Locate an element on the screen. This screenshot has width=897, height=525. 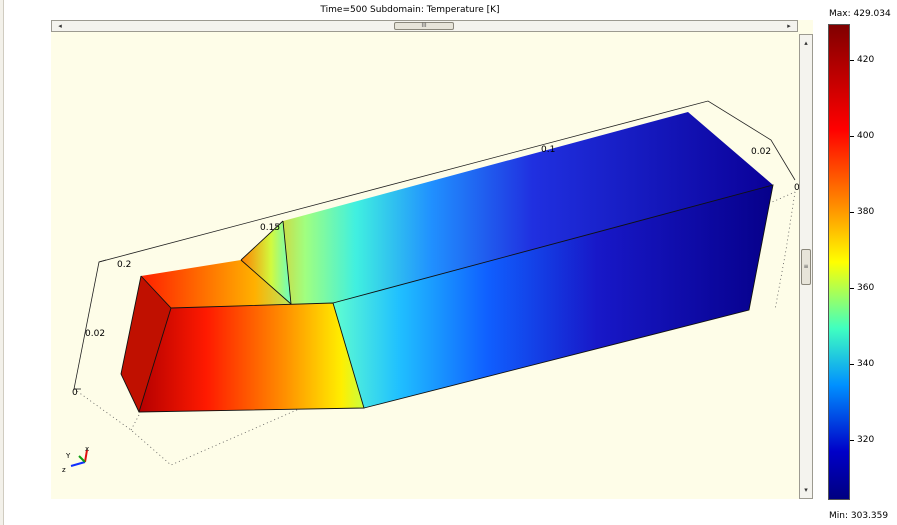
vertical-scroll-thumb: ≡ is located at coordinates (806, 267).